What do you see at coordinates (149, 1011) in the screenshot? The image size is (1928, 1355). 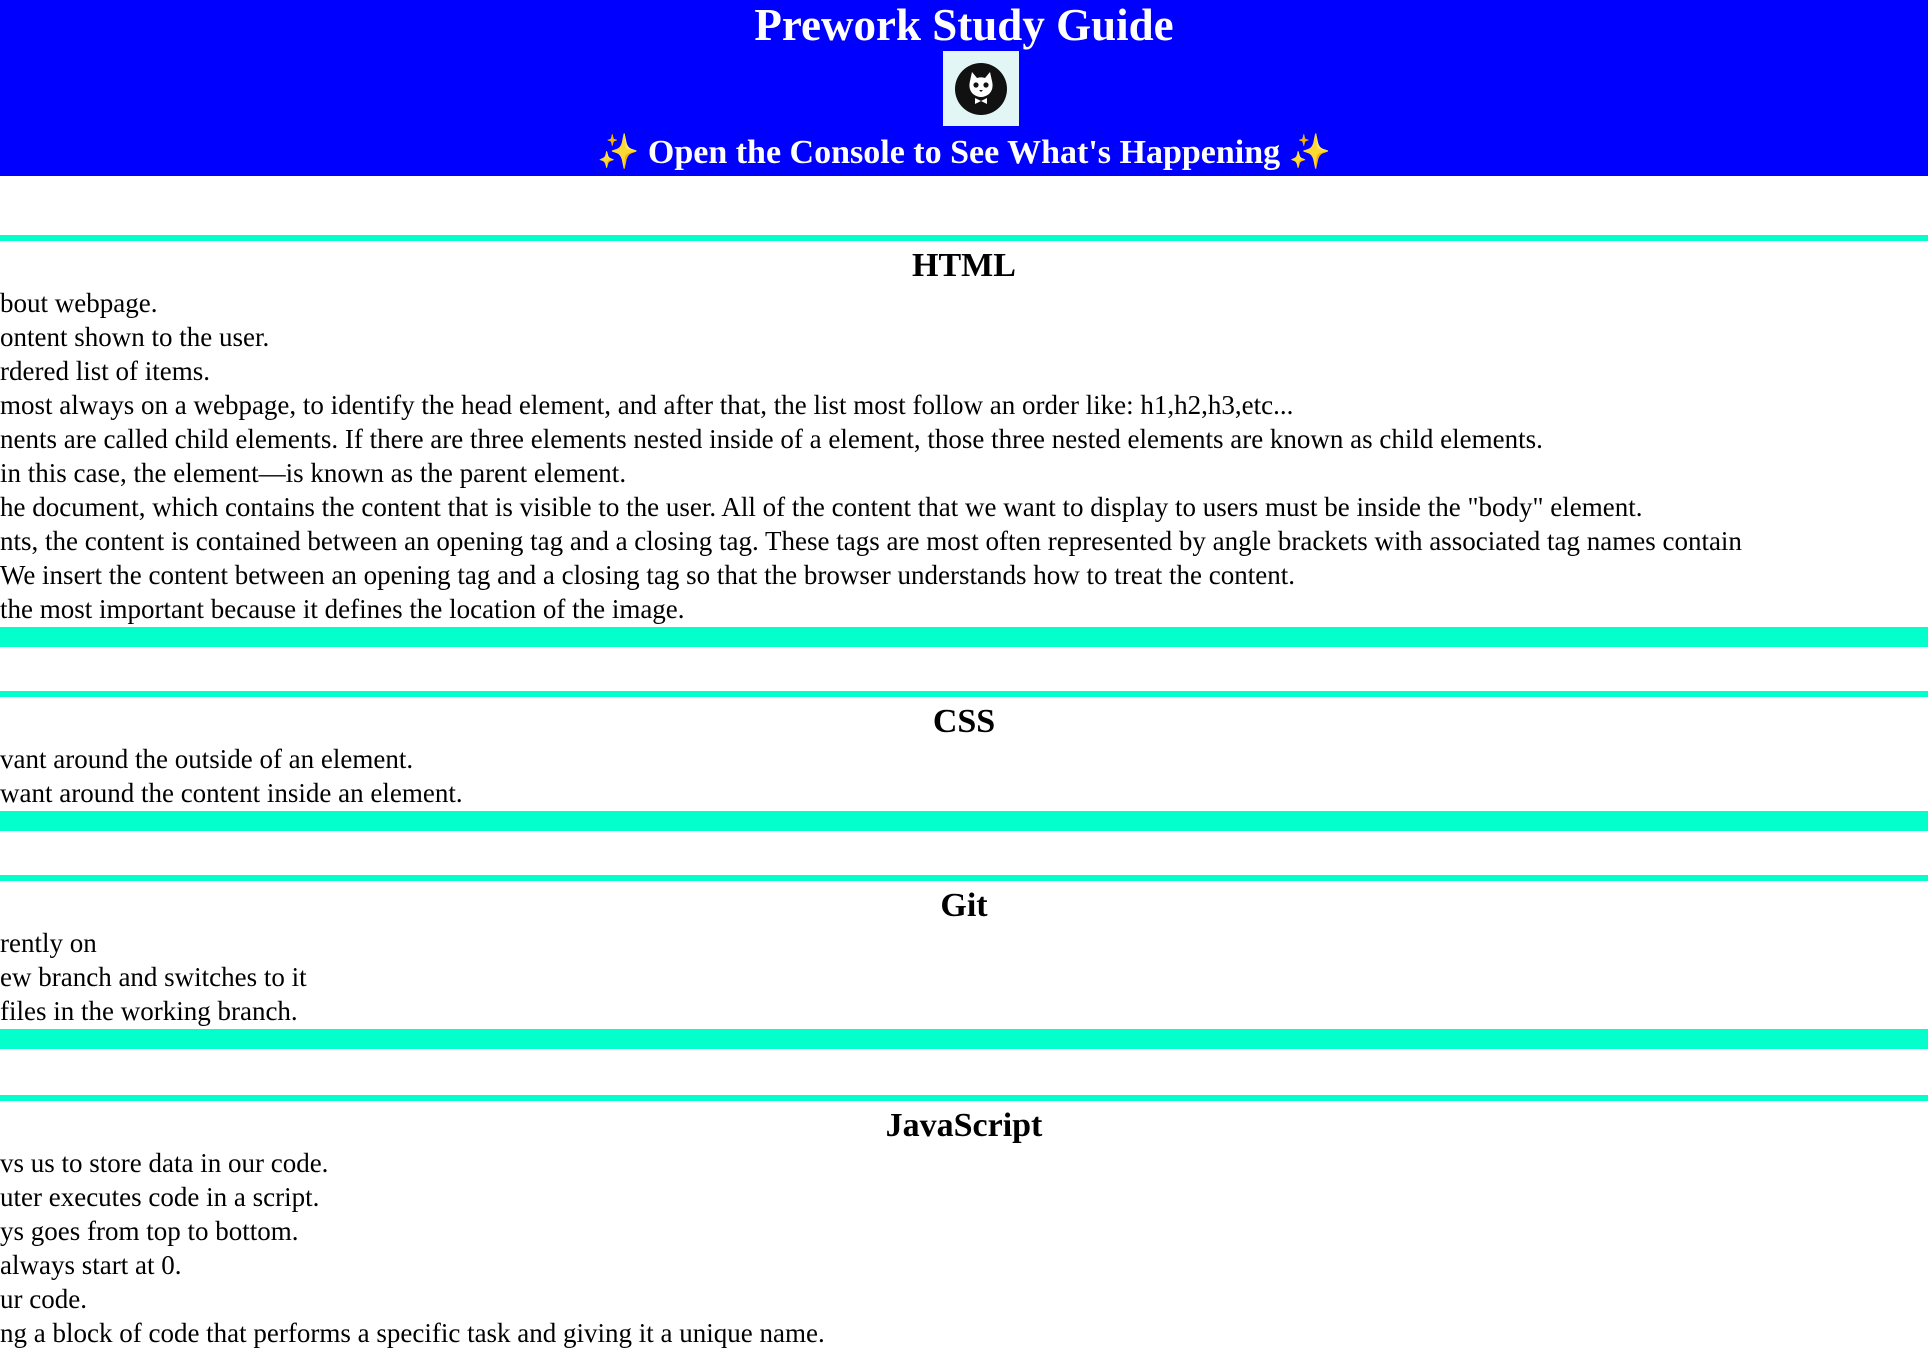 I see `list-item: files in the working branch.` at bounding box center [149, 1011].